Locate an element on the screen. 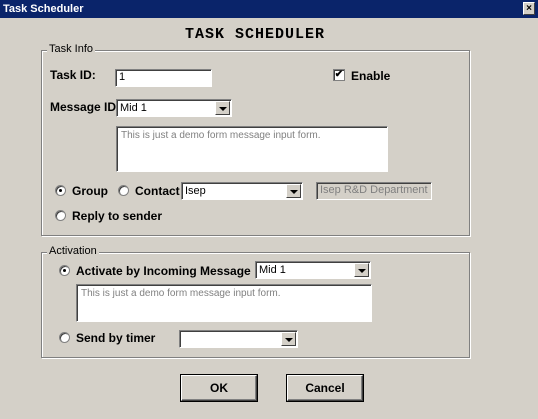 This screenshot has height=419, width=538. incoming-message-value: Mid 1 is located at coordinates (272, 270).